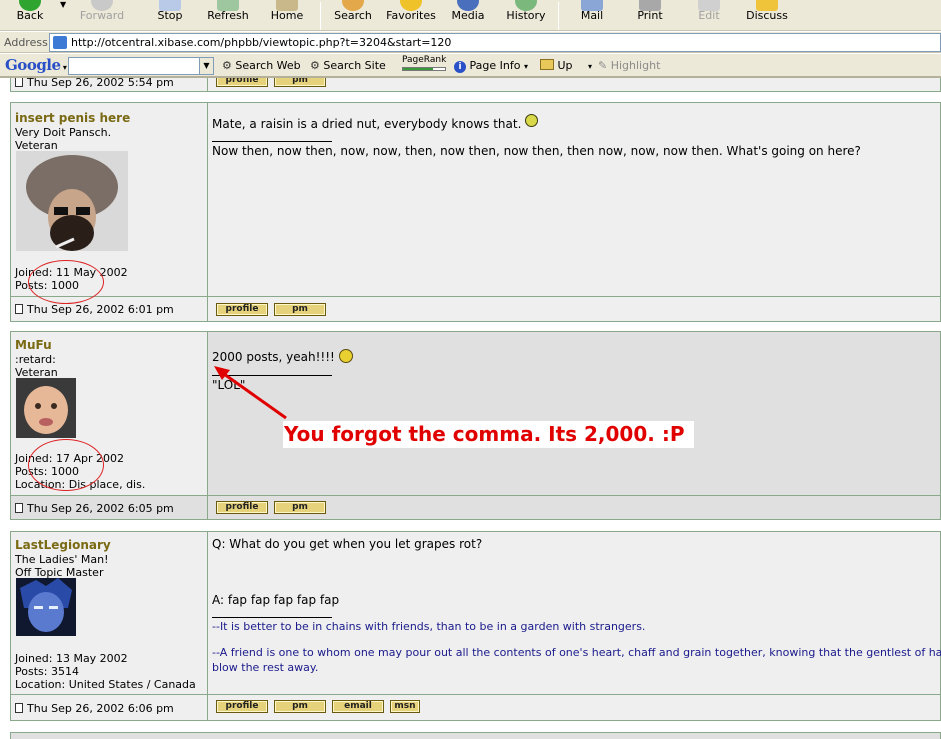 This screenshot has height=739, width=941. I want to click on annotation-text: You forgot the comma. Its 2,000. :P, so click(488, 434).